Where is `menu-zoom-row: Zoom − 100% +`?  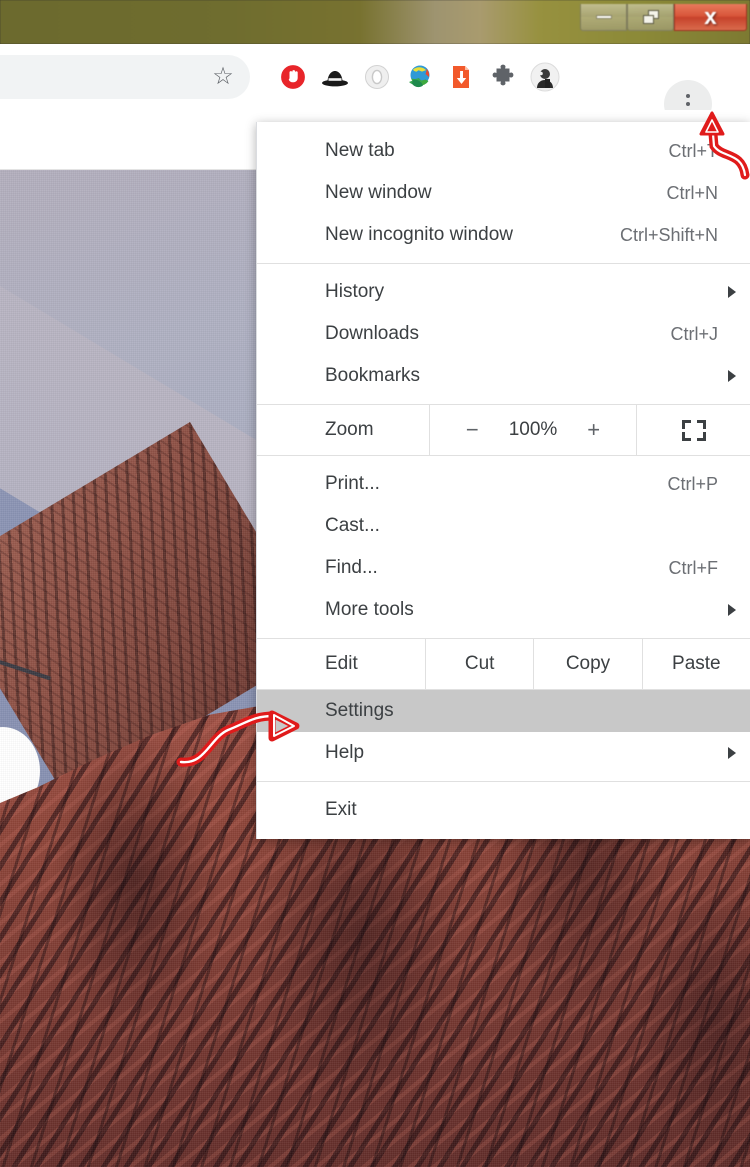
menu-zoom-row: Zoom − 100% + is located at coordinates (503, 430).